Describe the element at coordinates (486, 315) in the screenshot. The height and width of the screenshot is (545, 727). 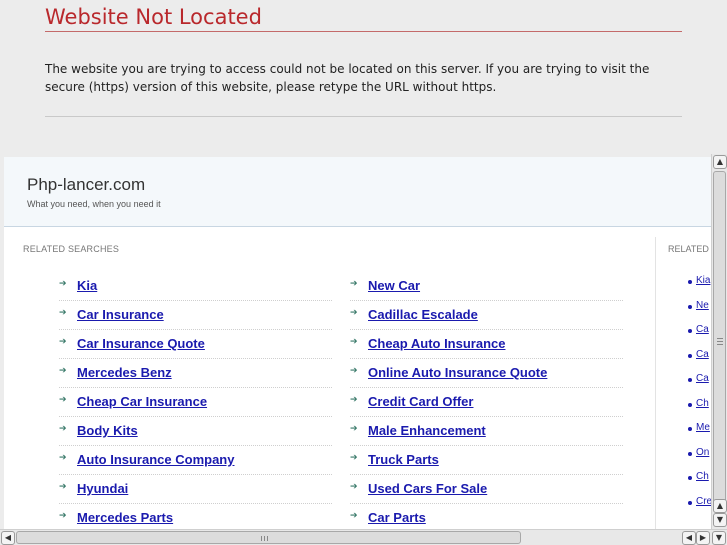
I see `list-item: ➔ Cadillac Escalade` at that location.